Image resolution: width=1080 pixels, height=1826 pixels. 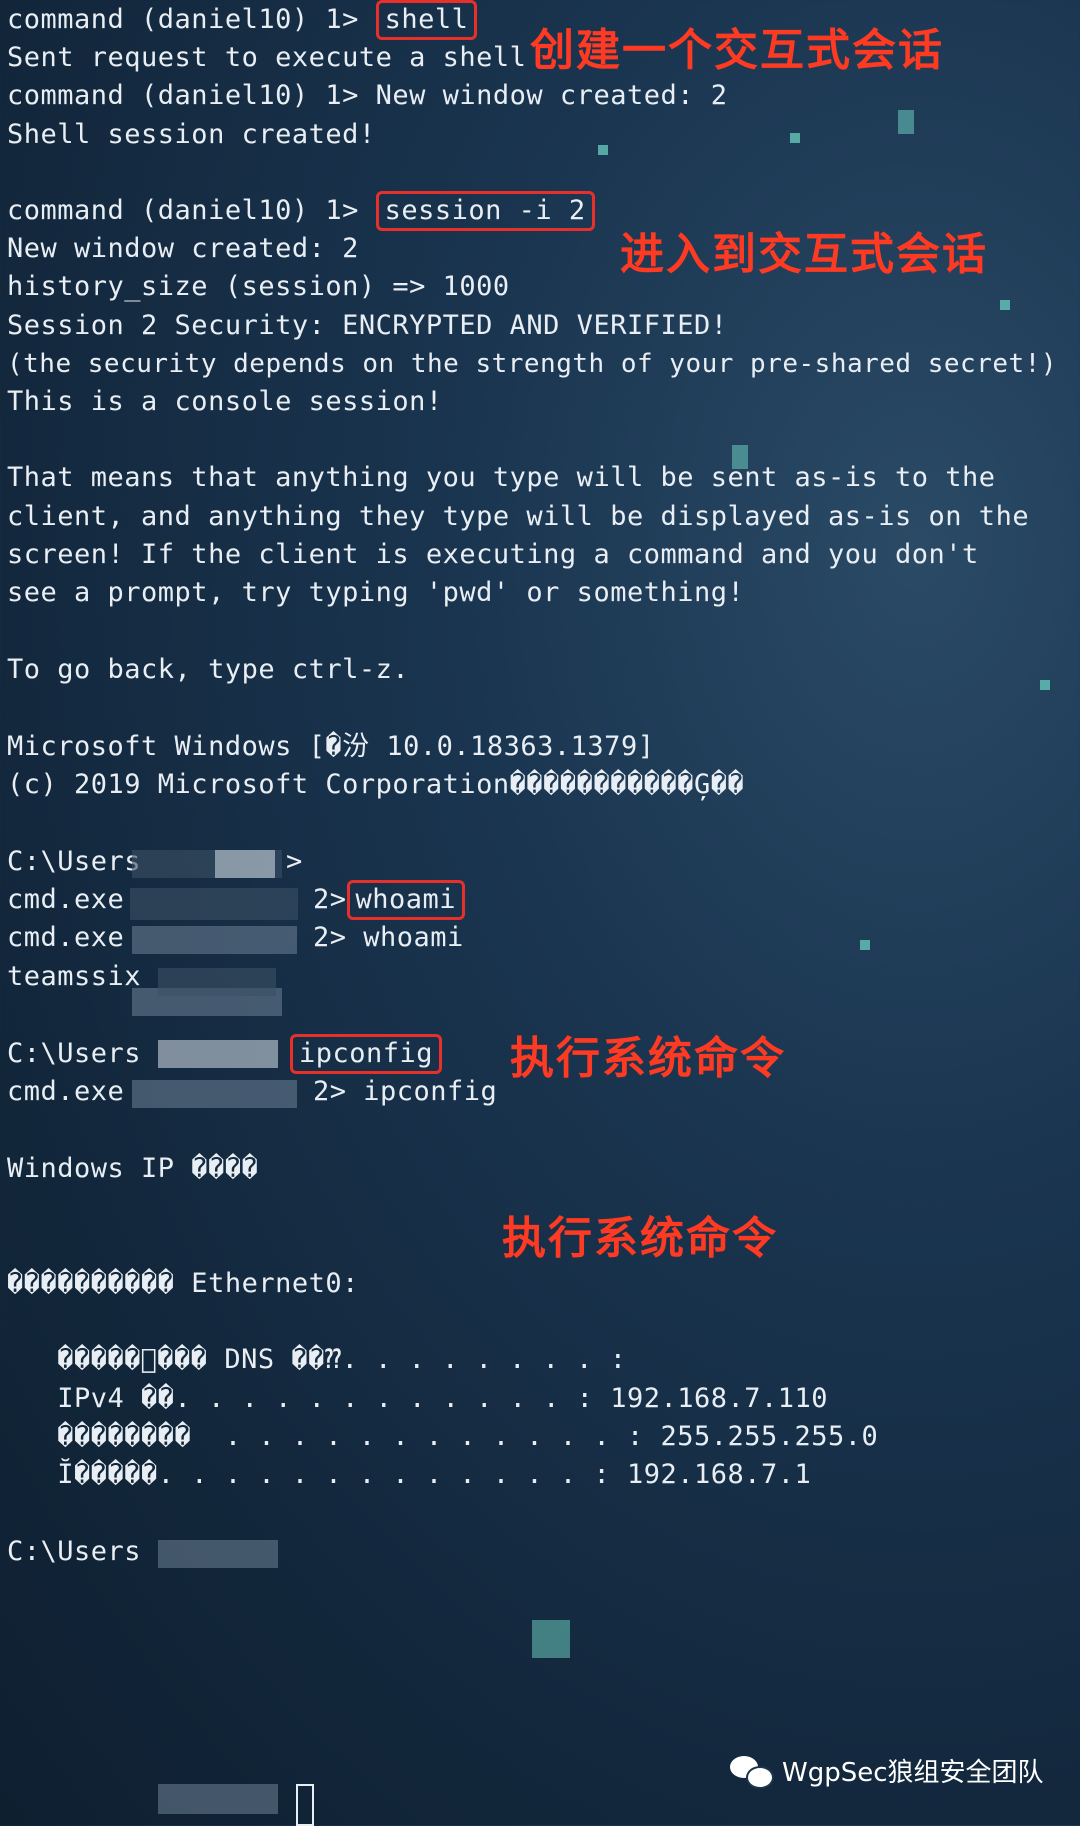 I want to click on watermark: WgpSec狼组安全团队, so click(x=887, y=1770).